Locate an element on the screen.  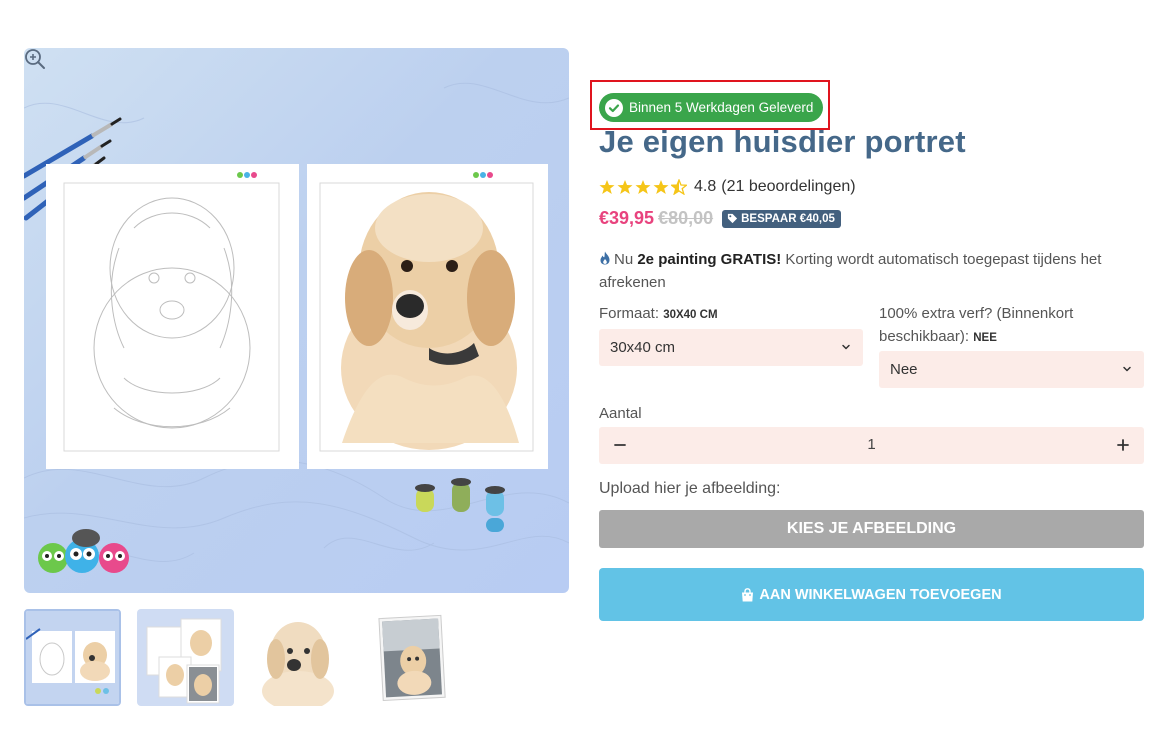
thumbnail-4-image is located at coordinates (411, 657).